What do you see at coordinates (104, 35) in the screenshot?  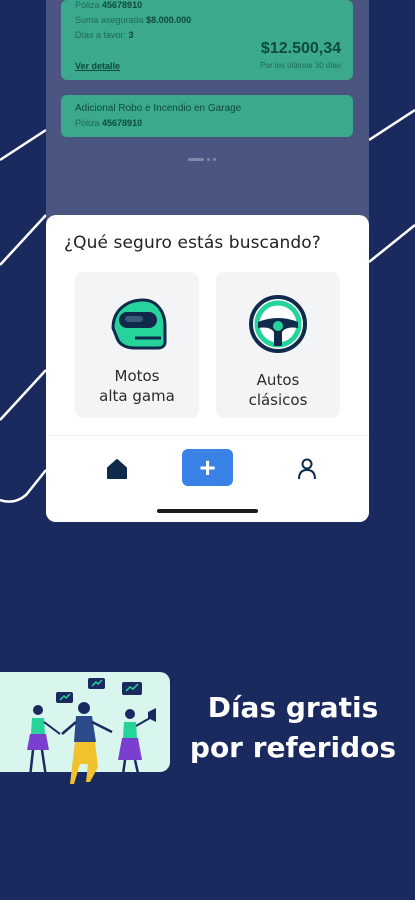 I see `days-row: Días a favor: 3` at bounding box center [104, 35].